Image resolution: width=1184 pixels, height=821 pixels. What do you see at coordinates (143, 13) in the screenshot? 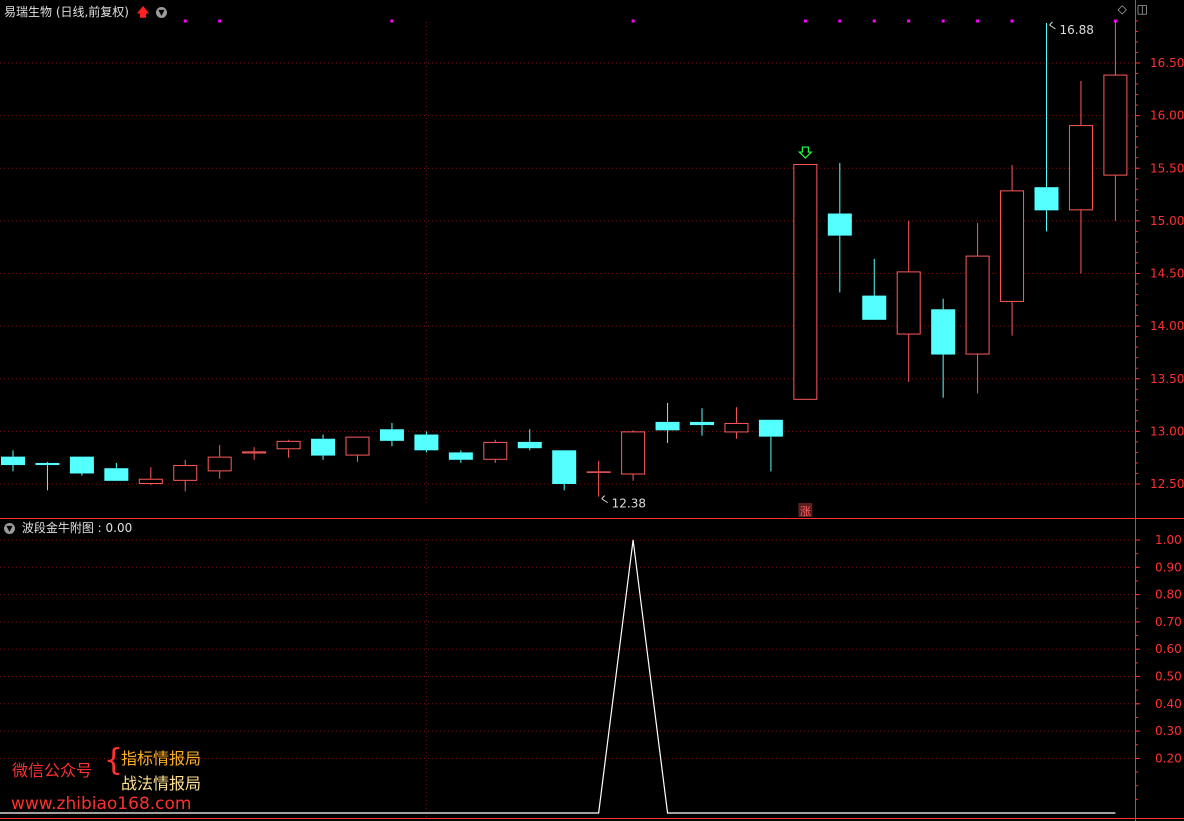
I see `red-up-arrow-icon: 🡅` at bounding box center [143, 13].